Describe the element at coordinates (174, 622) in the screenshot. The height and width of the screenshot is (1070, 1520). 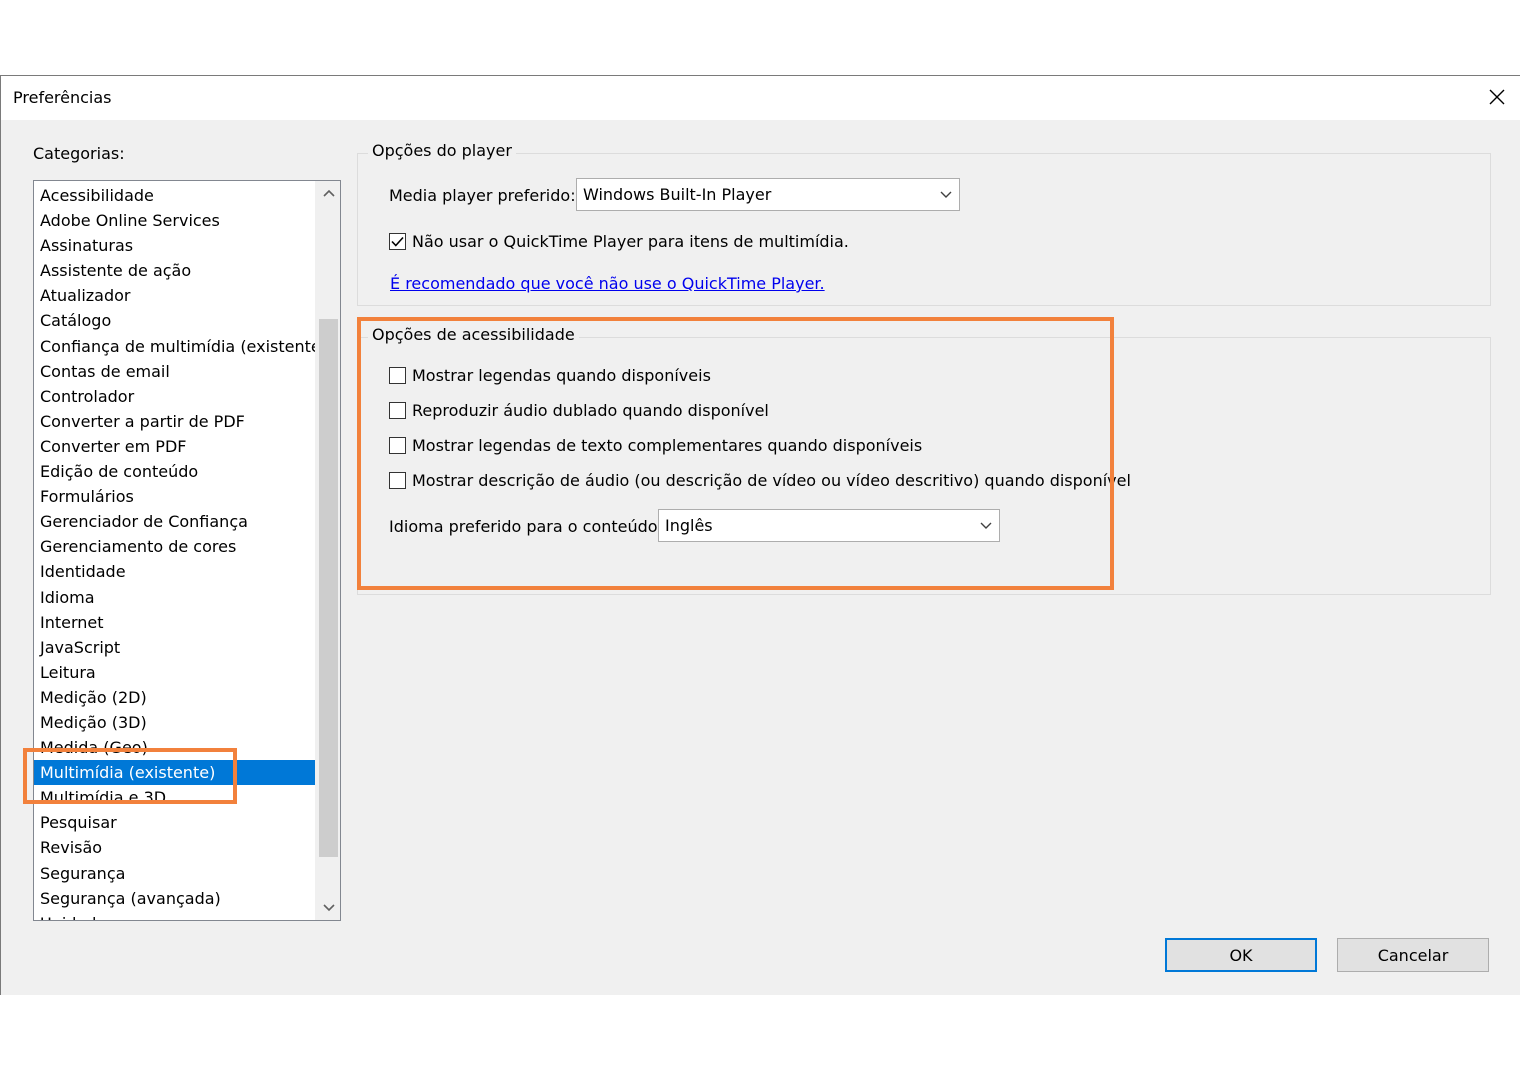
I see `list-item: Internet` at that location.